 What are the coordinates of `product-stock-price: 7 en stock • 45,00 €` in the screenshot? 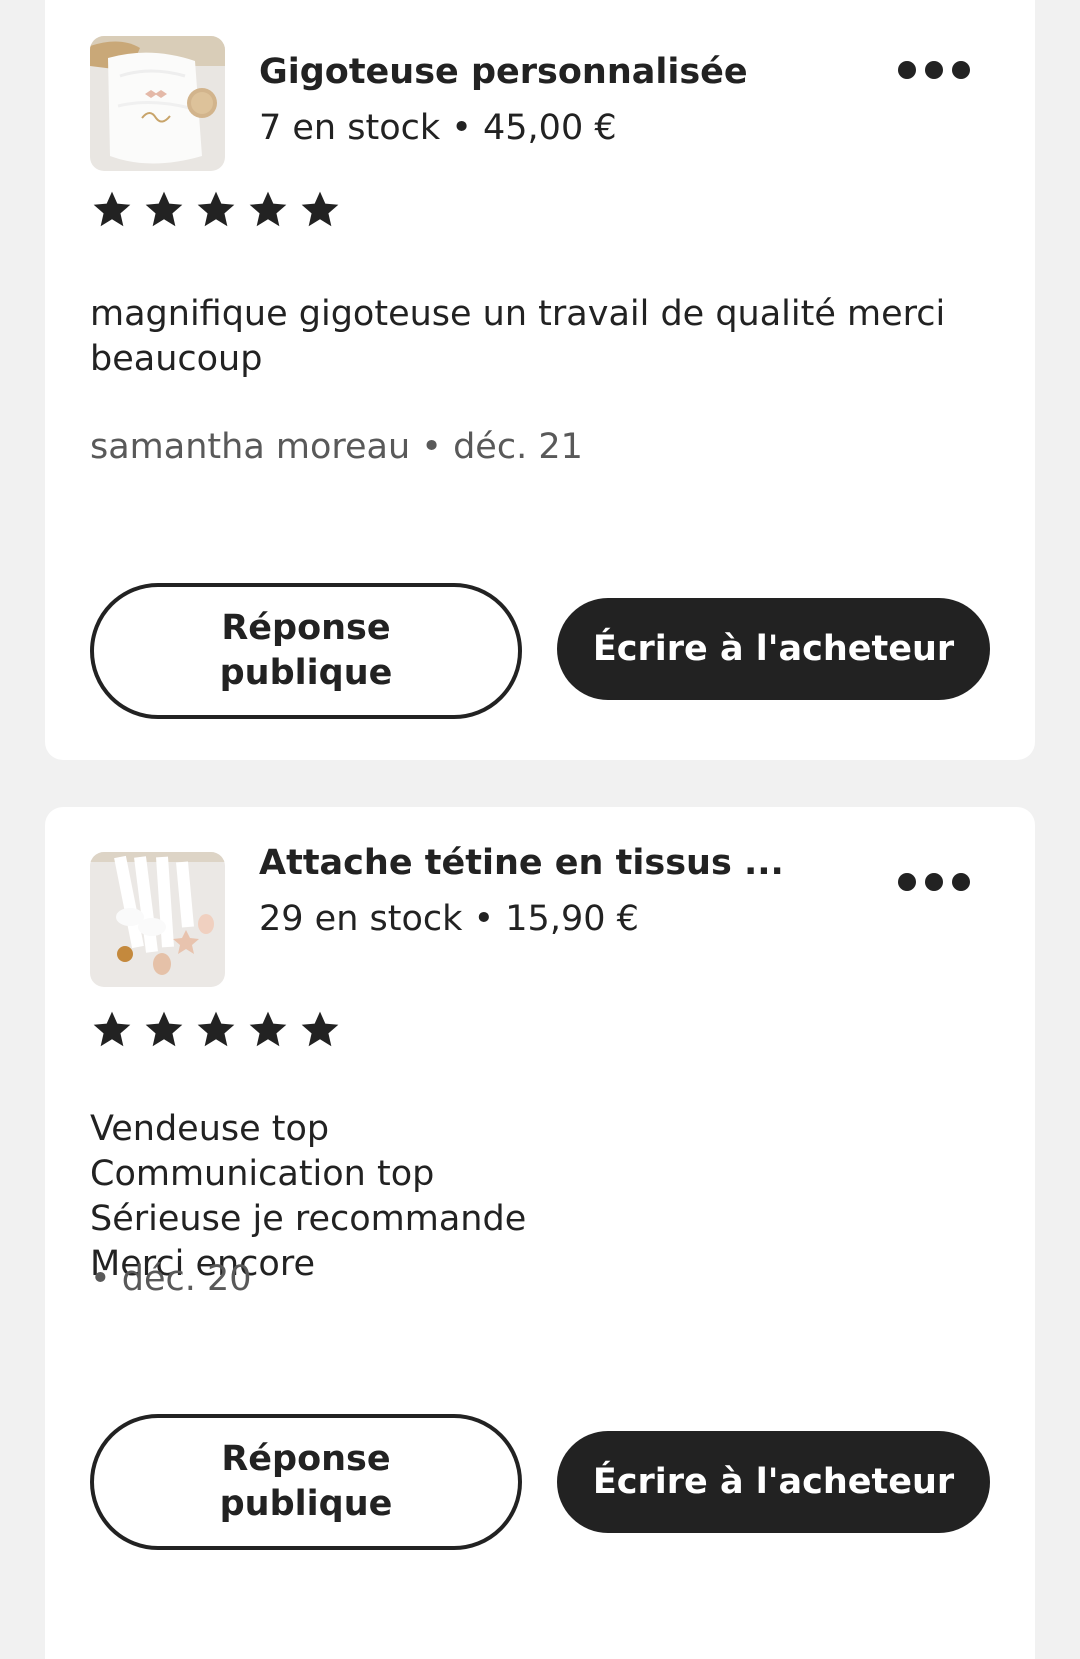 It's located at (438, 128).